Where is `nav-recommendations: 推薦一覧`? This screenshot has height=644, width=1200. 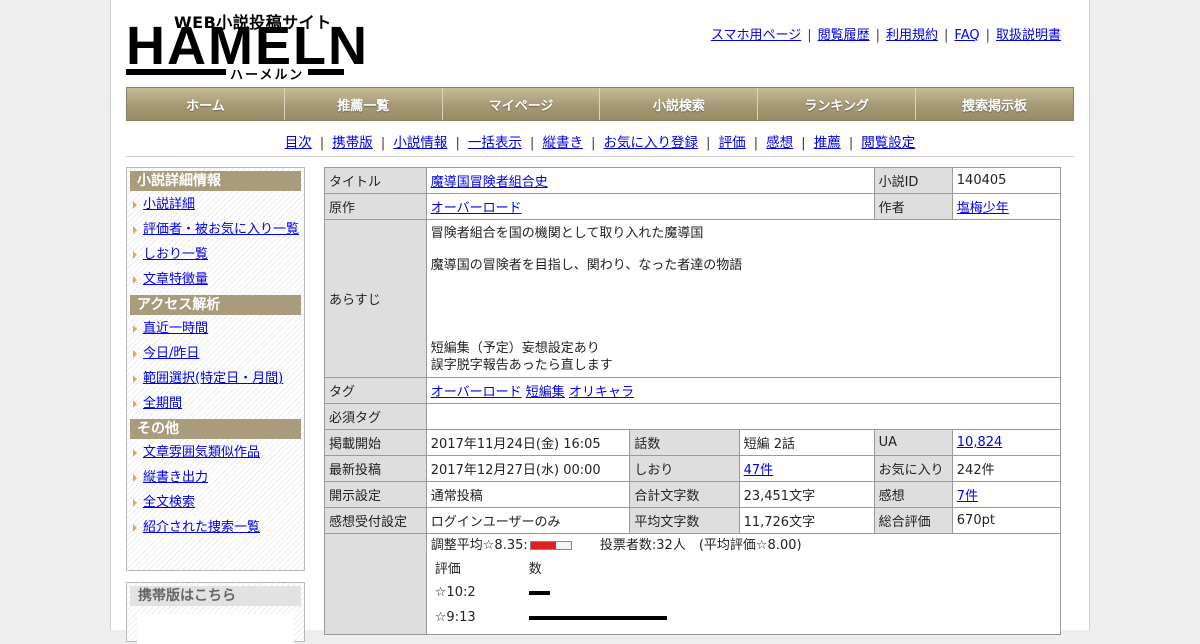 nav-recommendations: 推薦一覧 is located at coordinates (364, 104).